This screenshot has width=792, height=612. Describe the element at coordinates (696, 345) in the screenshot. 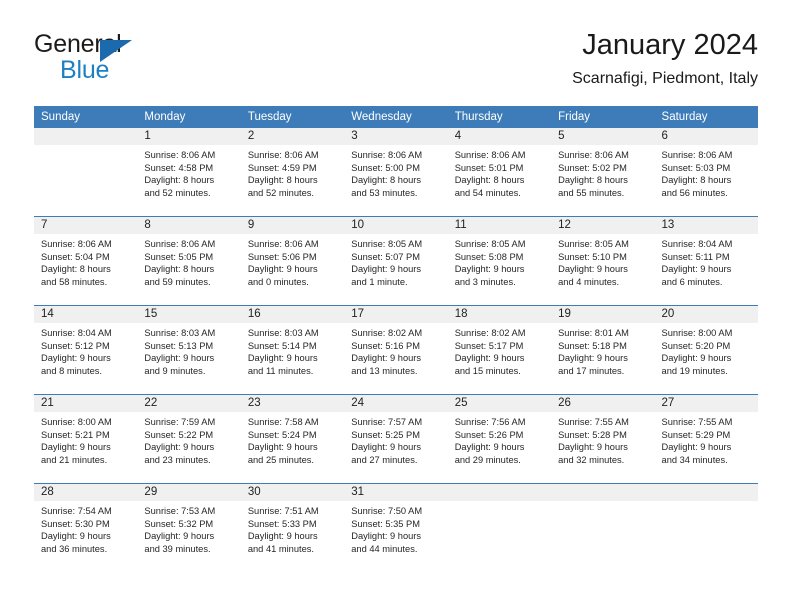

I see `day-sunset-text: Sunset: 5:20 PM` at that location.